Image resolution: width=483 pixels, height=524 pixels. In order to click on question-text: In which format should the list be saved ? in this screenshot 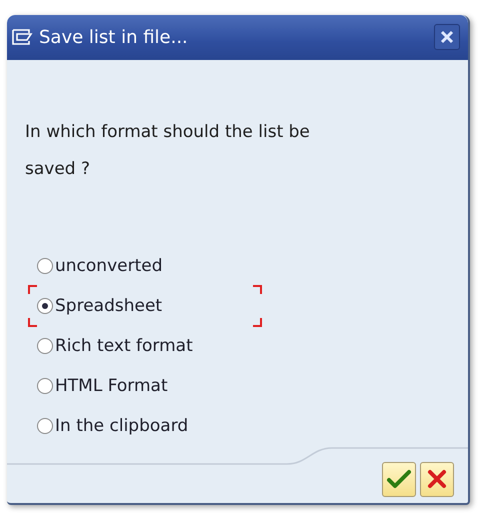, I will do `click(168, 150)`.